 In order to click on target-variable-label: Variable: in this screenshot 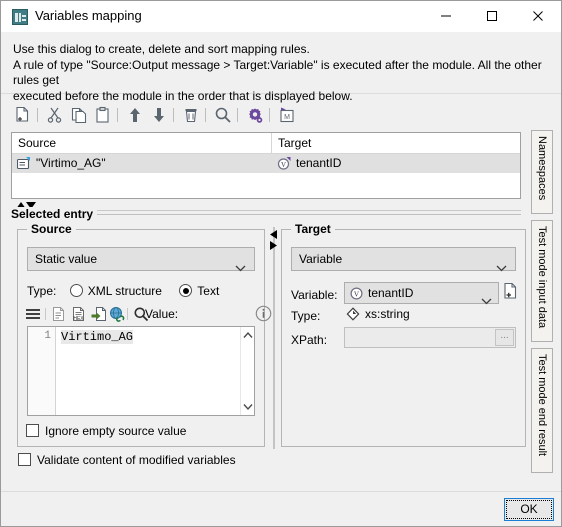, I will do `click(314, 295)`.